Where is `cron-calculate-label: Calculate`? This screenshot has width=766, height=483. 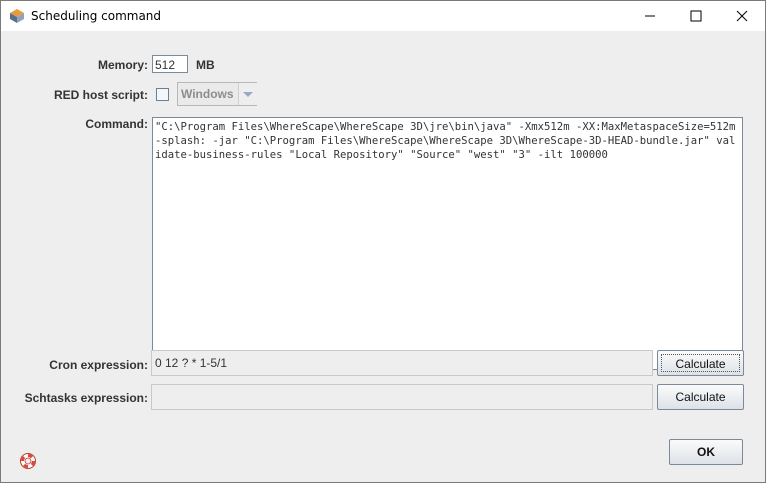 cron-calculate-label: Calculate is located at coordinates (700, 363).